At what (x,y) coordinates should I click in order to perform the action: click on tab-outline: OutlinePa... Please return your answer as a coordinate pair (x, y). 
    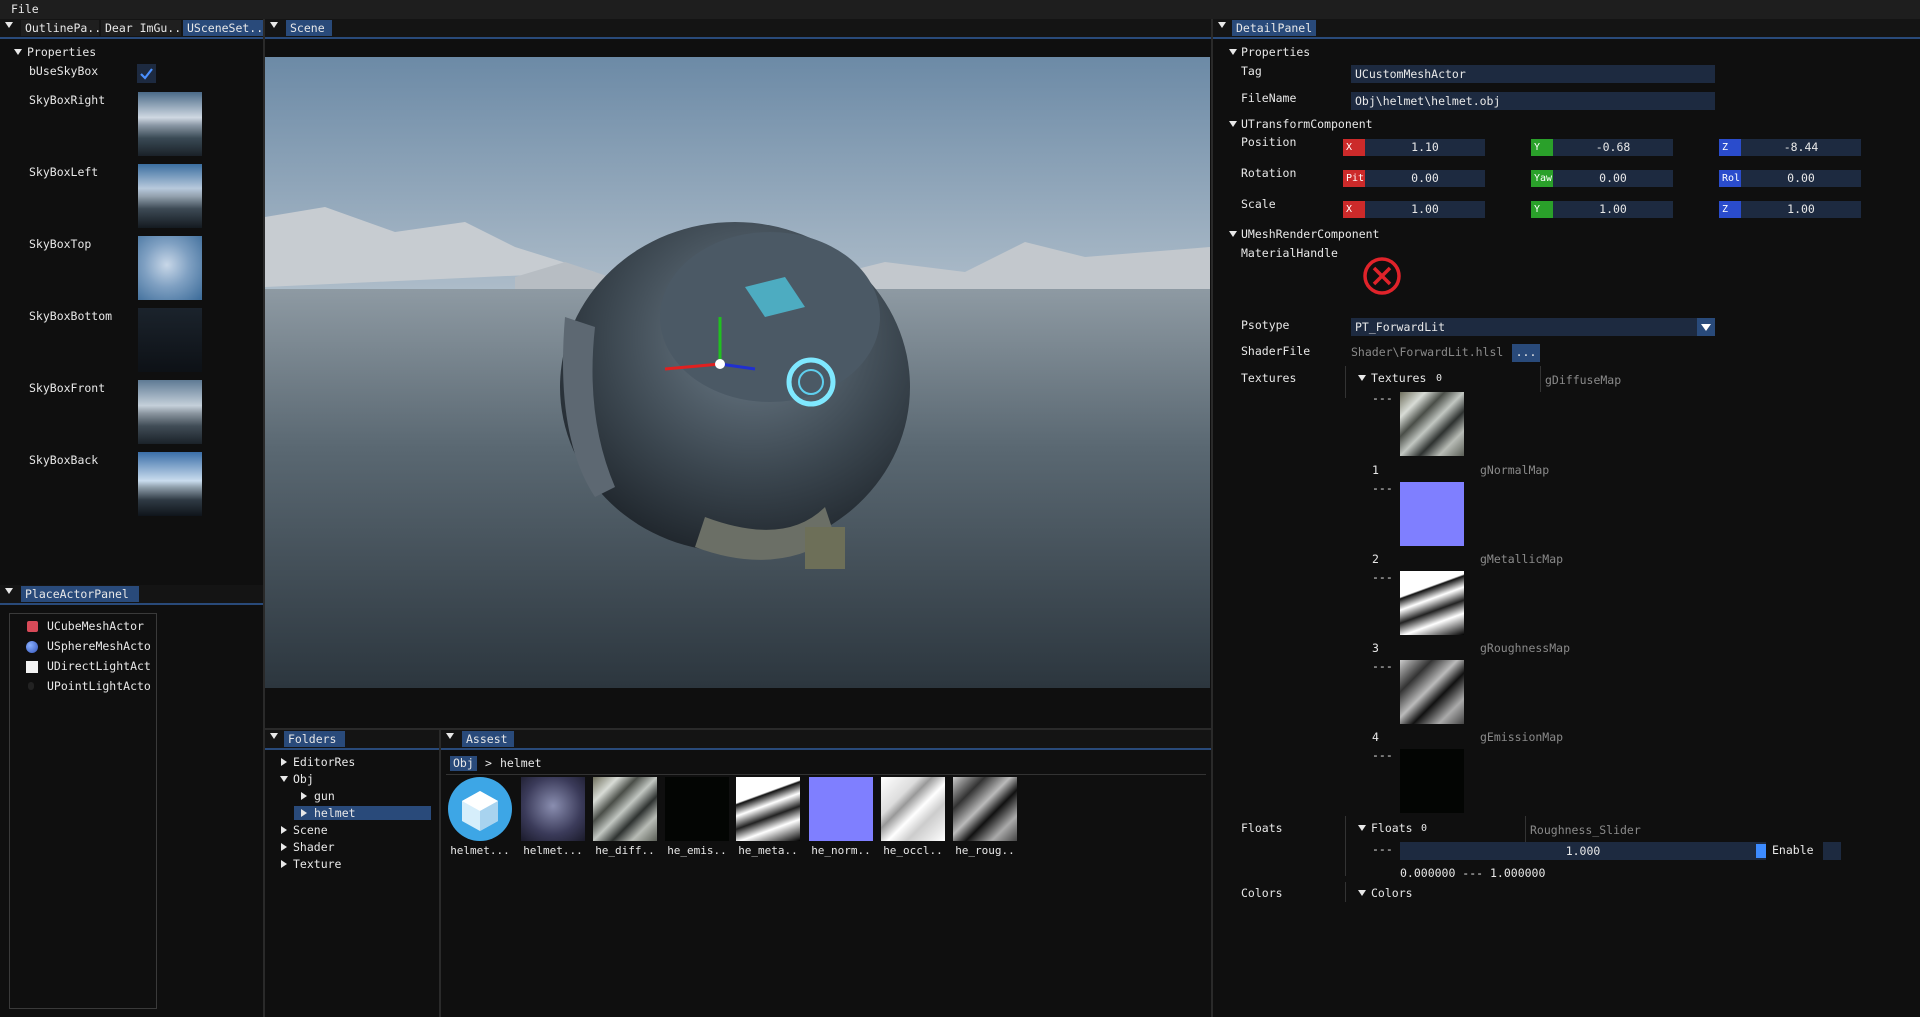
    Looking at the image, I should click on (60, 28).